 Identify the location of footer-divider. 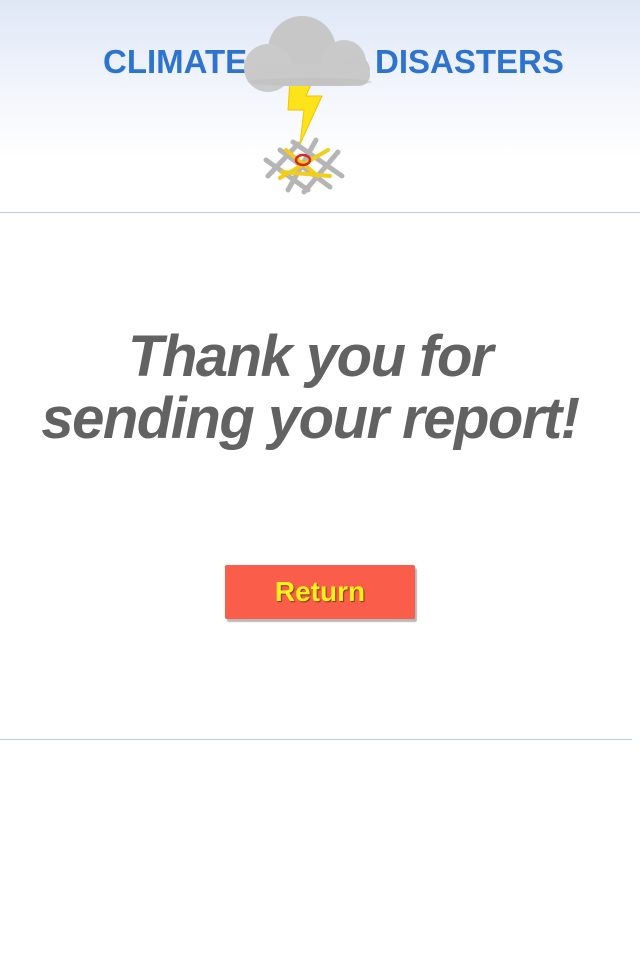
(316, 739).